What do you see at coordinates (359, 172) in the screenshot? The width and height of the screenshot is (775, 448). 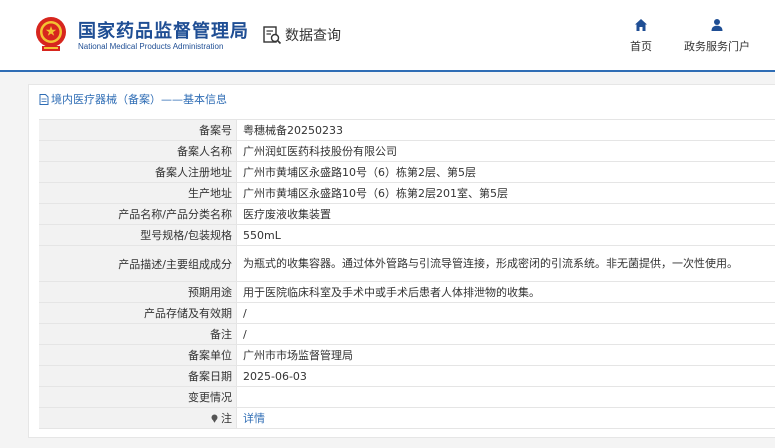 I see `row-value: 广州市黄埔区永盛路10号（6）栋第2层、第5层` at bounding box center [359, 172].